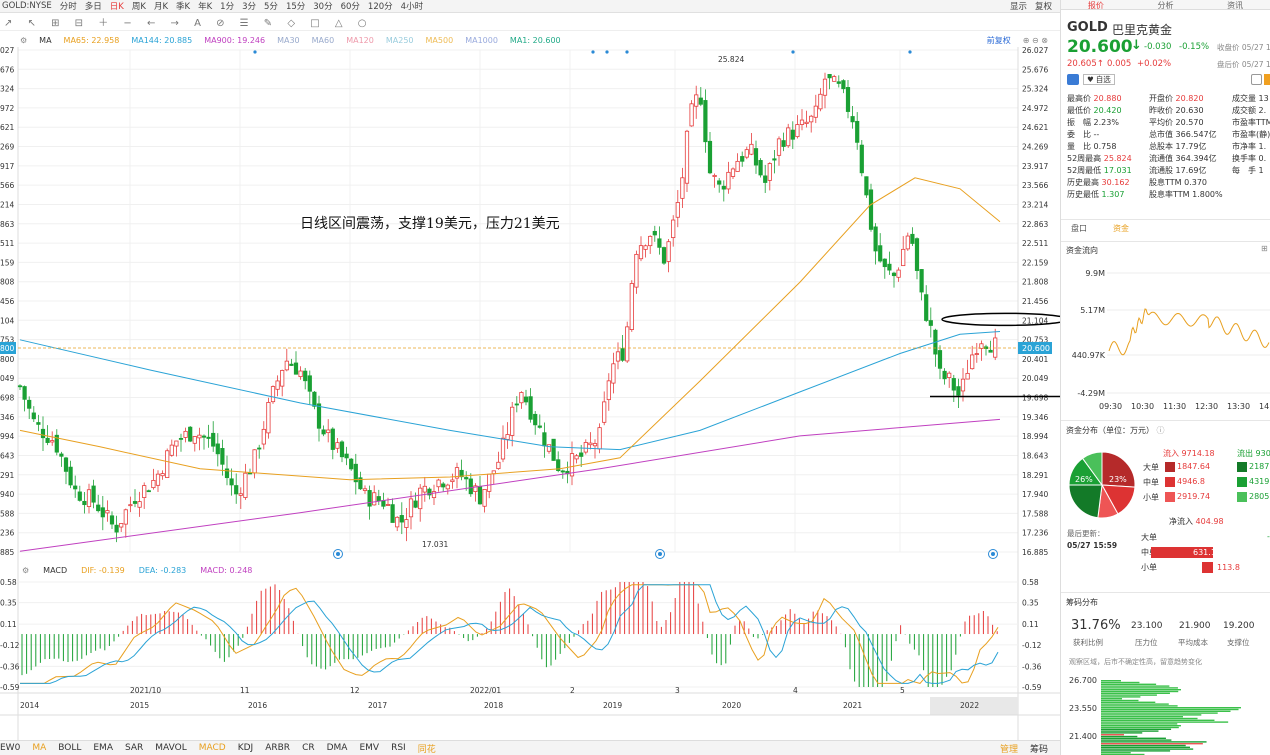  What do you see at coordinates (1165, 4) in the screenshot?
I see `tab-analysis: 分析` at bounding box center [1165, 4].